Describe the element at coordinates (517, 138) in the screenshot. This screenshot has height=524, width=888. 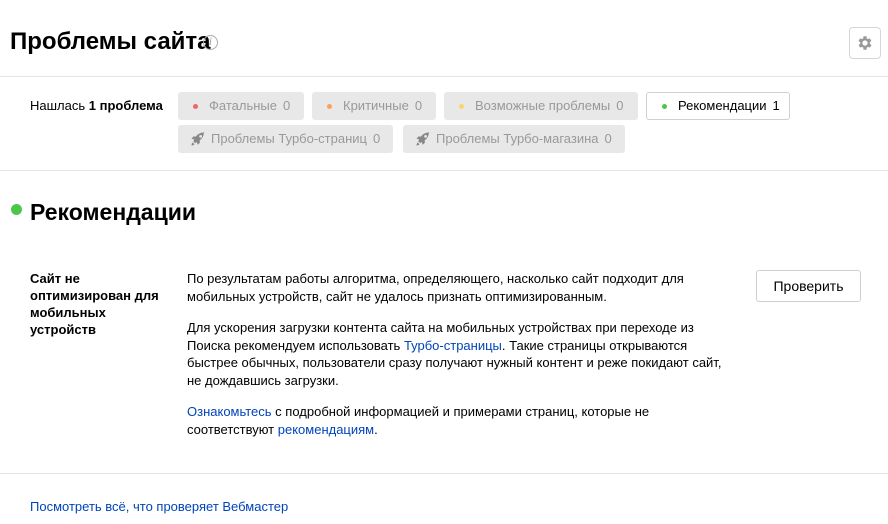
I see `chip-label: Проблемы Турбо-магазина` at that location.